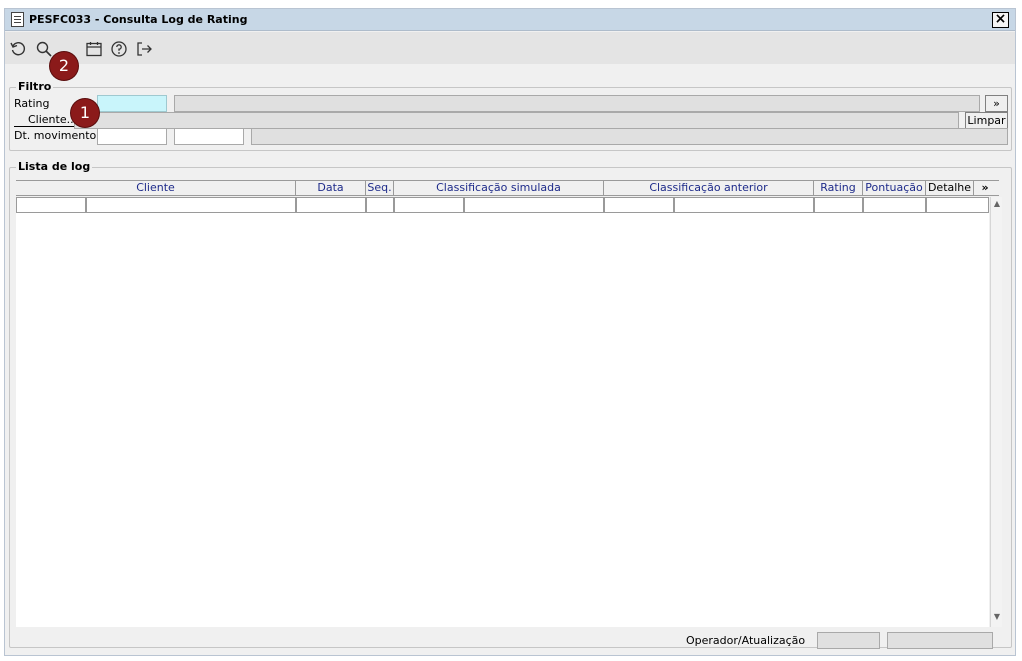 The width and height of the screenshot is (1022, 661). What do you see at coordinates (848, 640) in the screenshot?
I see `operator-field` at bounding box center [848, 640].